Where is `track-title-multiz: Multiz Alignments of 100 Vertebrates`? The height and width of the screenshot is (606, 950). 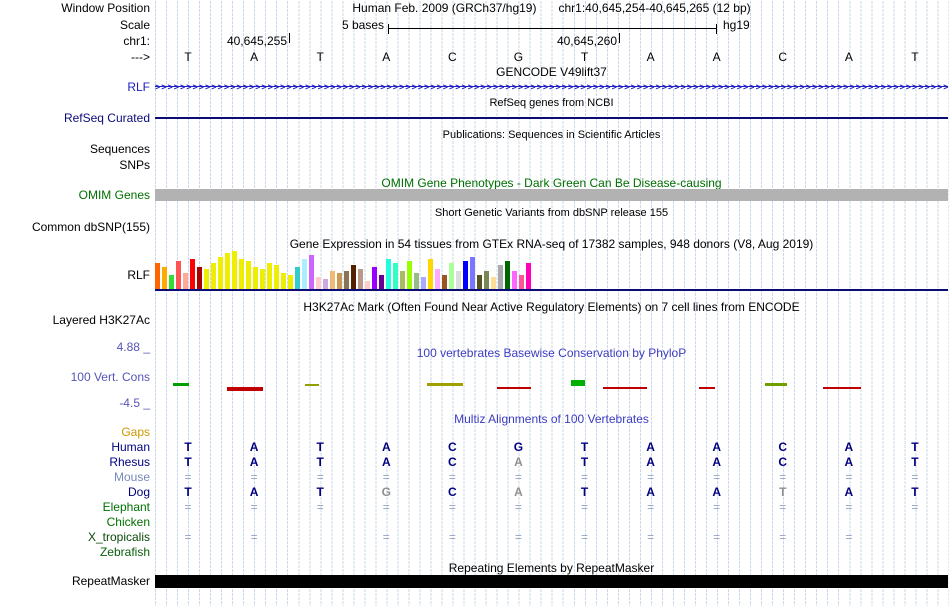
track-title-multiz: Multiz Alignments of 100 Vertebrates is located at coordinates (551, 419).